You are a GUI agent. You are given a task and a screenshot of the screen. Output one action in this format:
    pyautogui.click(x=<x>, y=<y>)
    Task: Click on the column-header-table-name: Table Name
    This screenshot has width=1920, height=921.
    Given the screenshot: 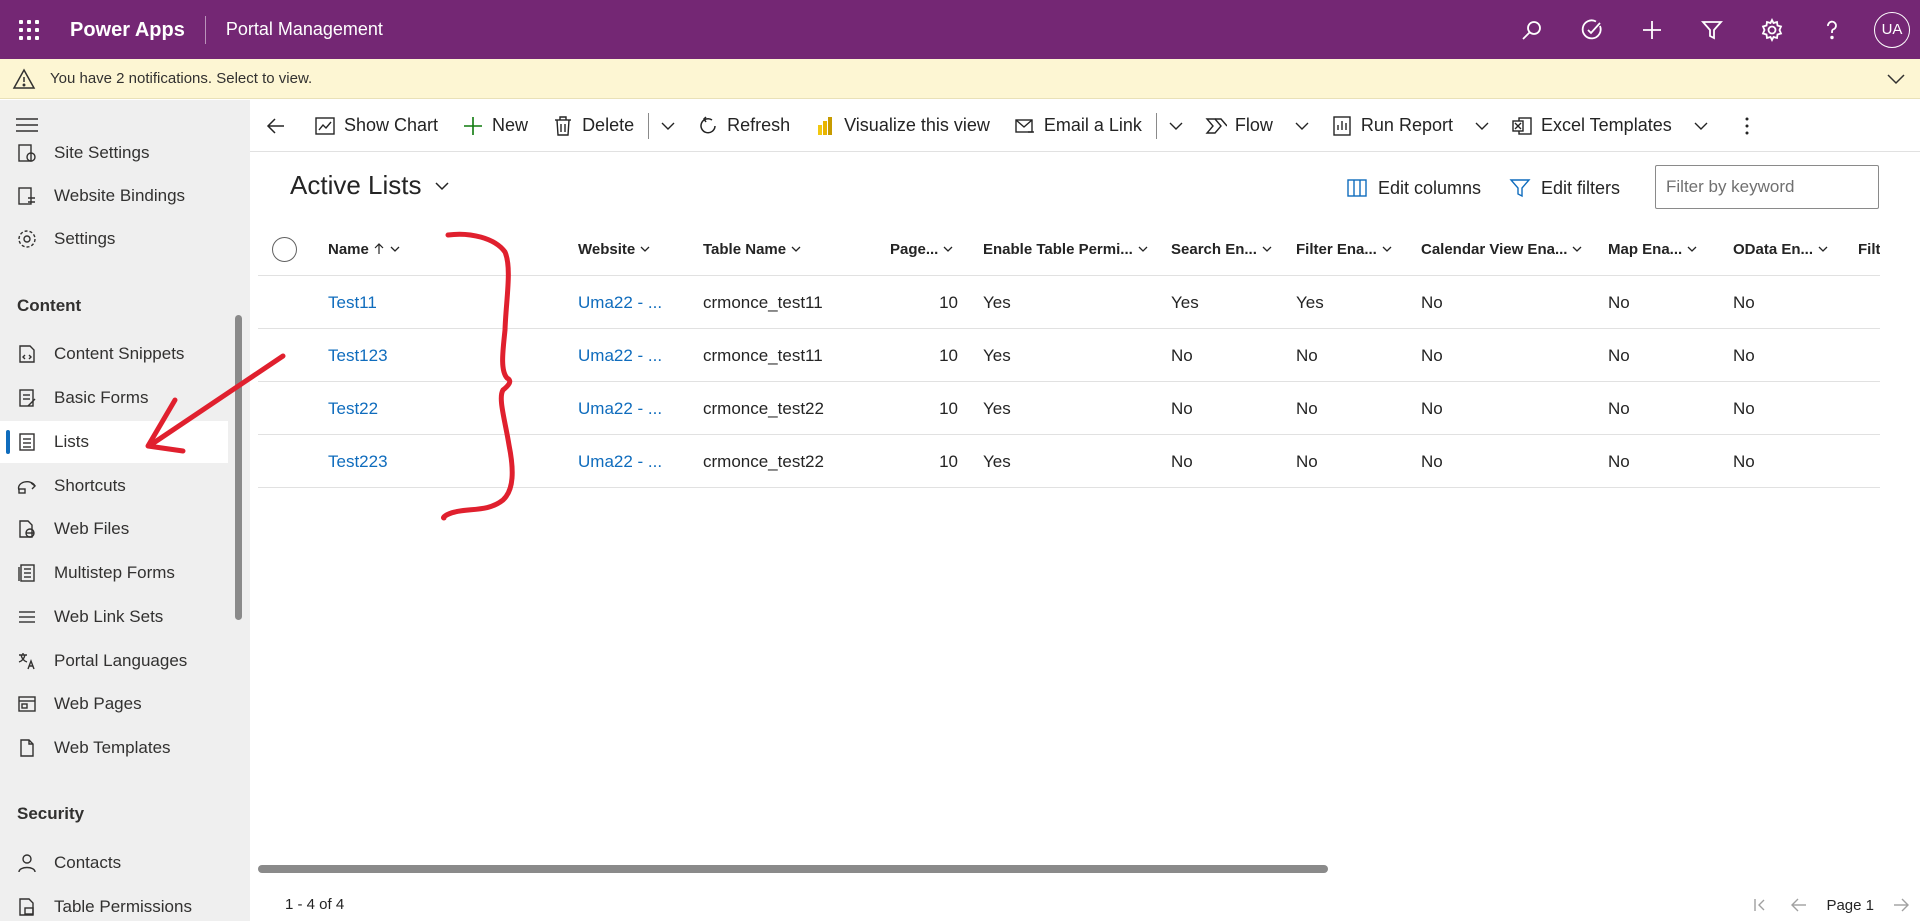 What is the action you would take?
    pyautogui.click(x=752, y=249)
    